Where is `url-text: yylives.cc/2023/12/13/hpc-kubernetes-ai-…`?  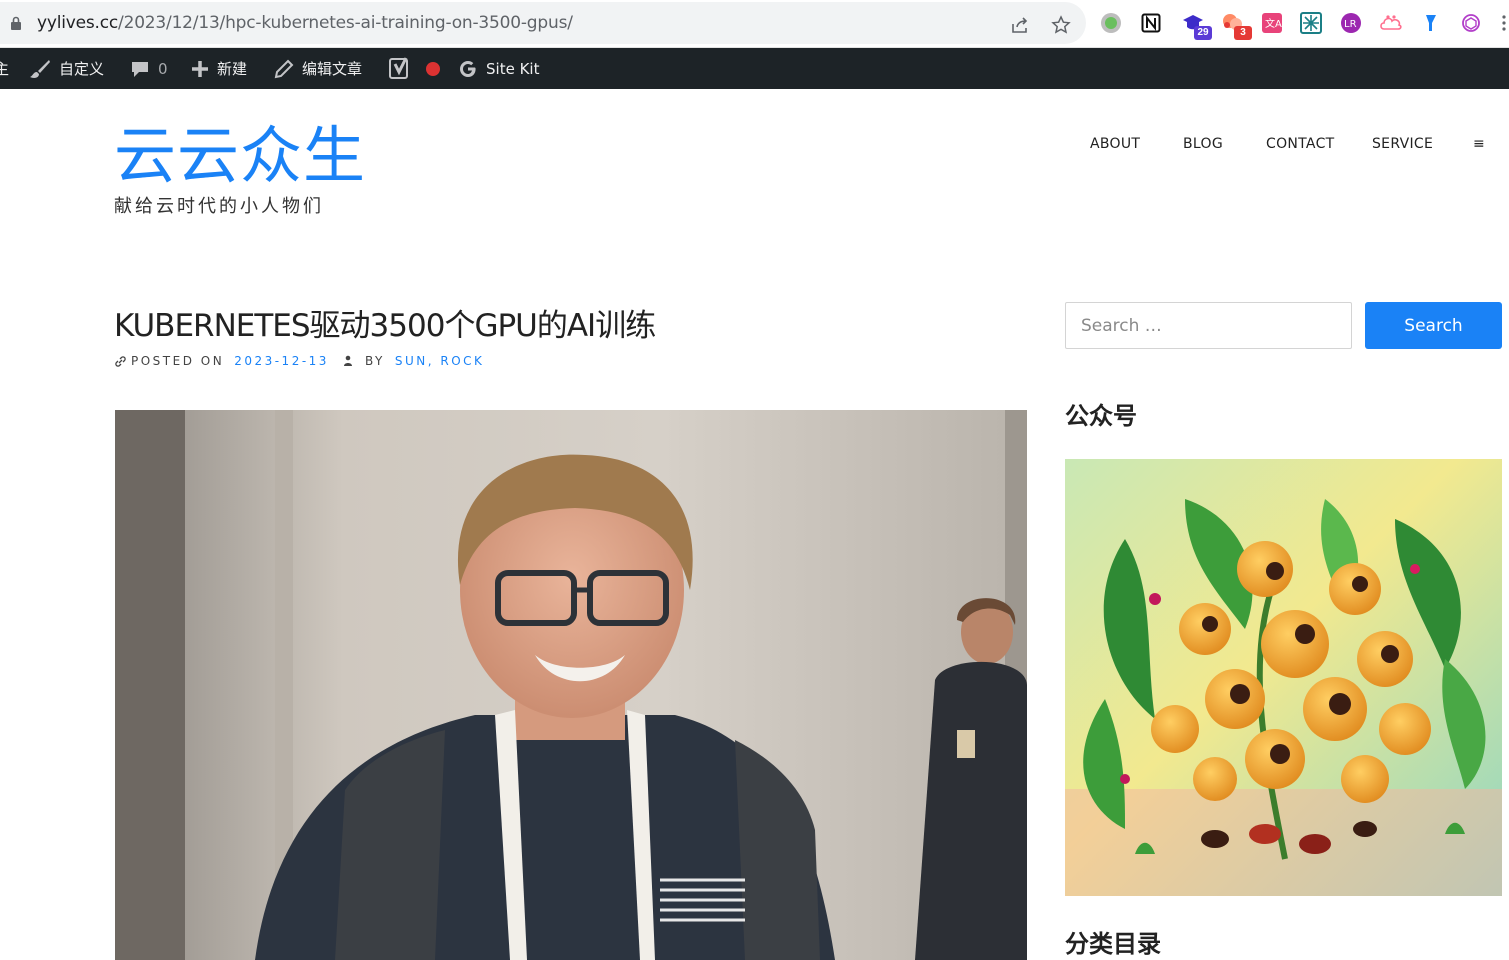
url-text: yylives.cc/2023/12/13/hpc-kubernetes-ai-… is located at coordinates (305, 23).